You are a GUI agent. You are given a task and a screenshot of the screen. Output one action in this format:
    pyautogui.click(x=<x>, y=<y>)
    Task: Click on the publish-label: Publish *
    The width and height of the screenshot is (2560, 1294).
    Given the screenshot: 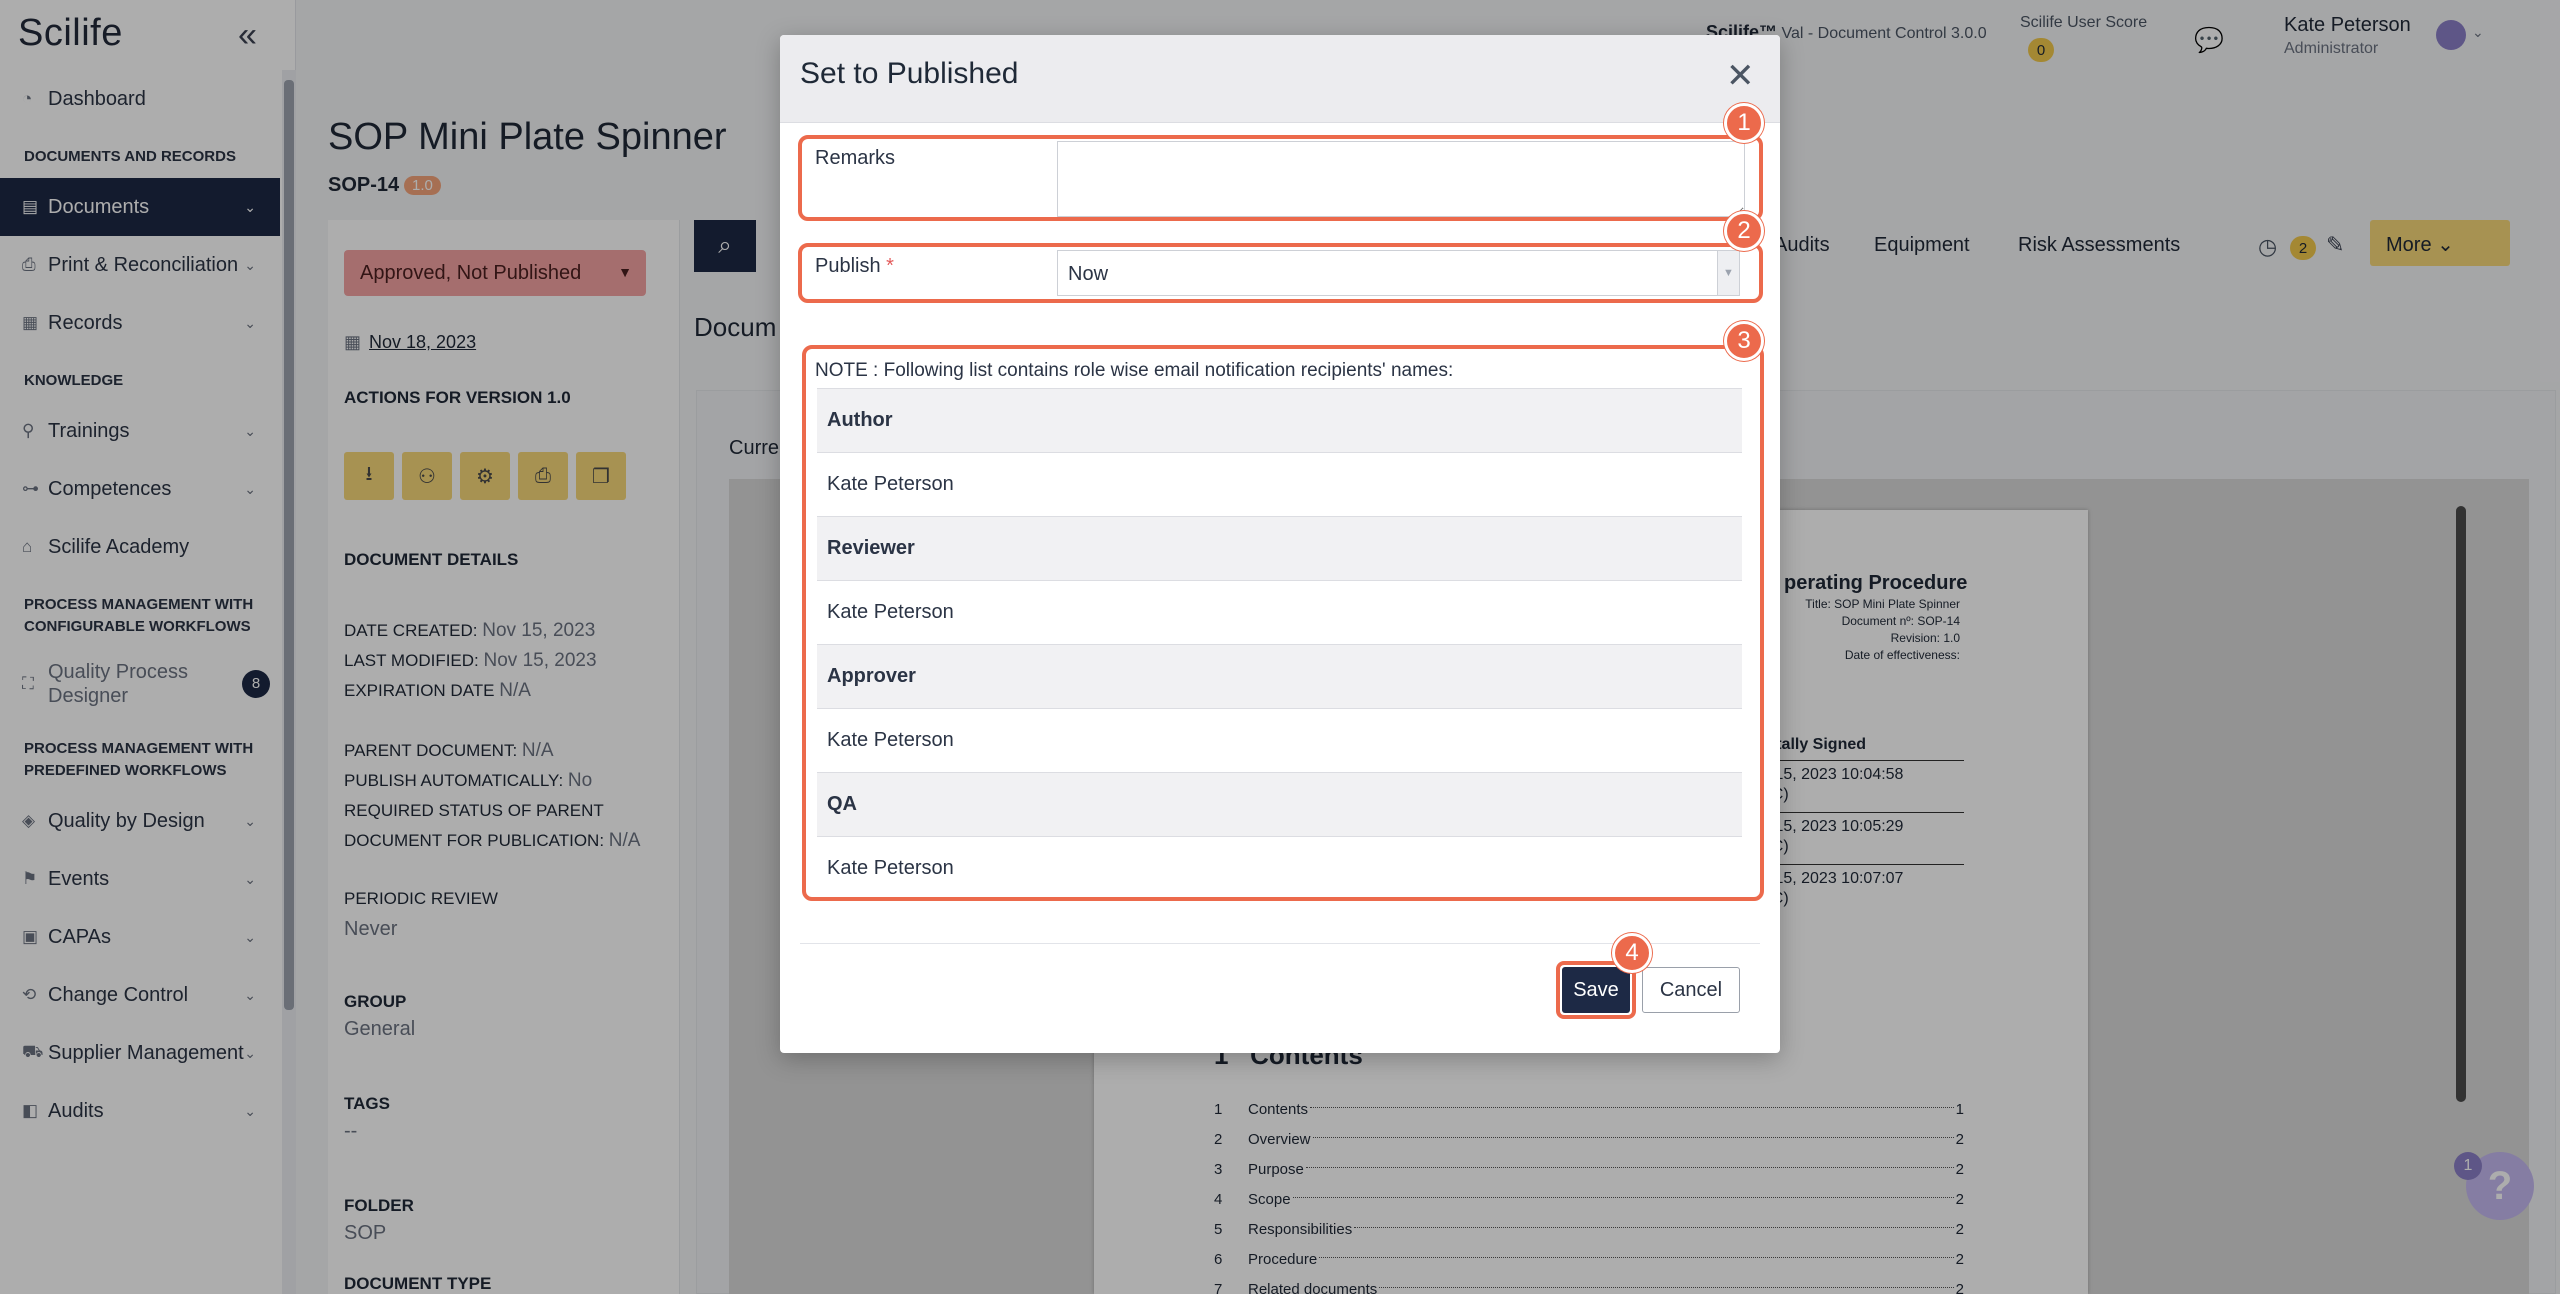 What is the action you would take?
    pyautogui.click(x=854, y=266)
    